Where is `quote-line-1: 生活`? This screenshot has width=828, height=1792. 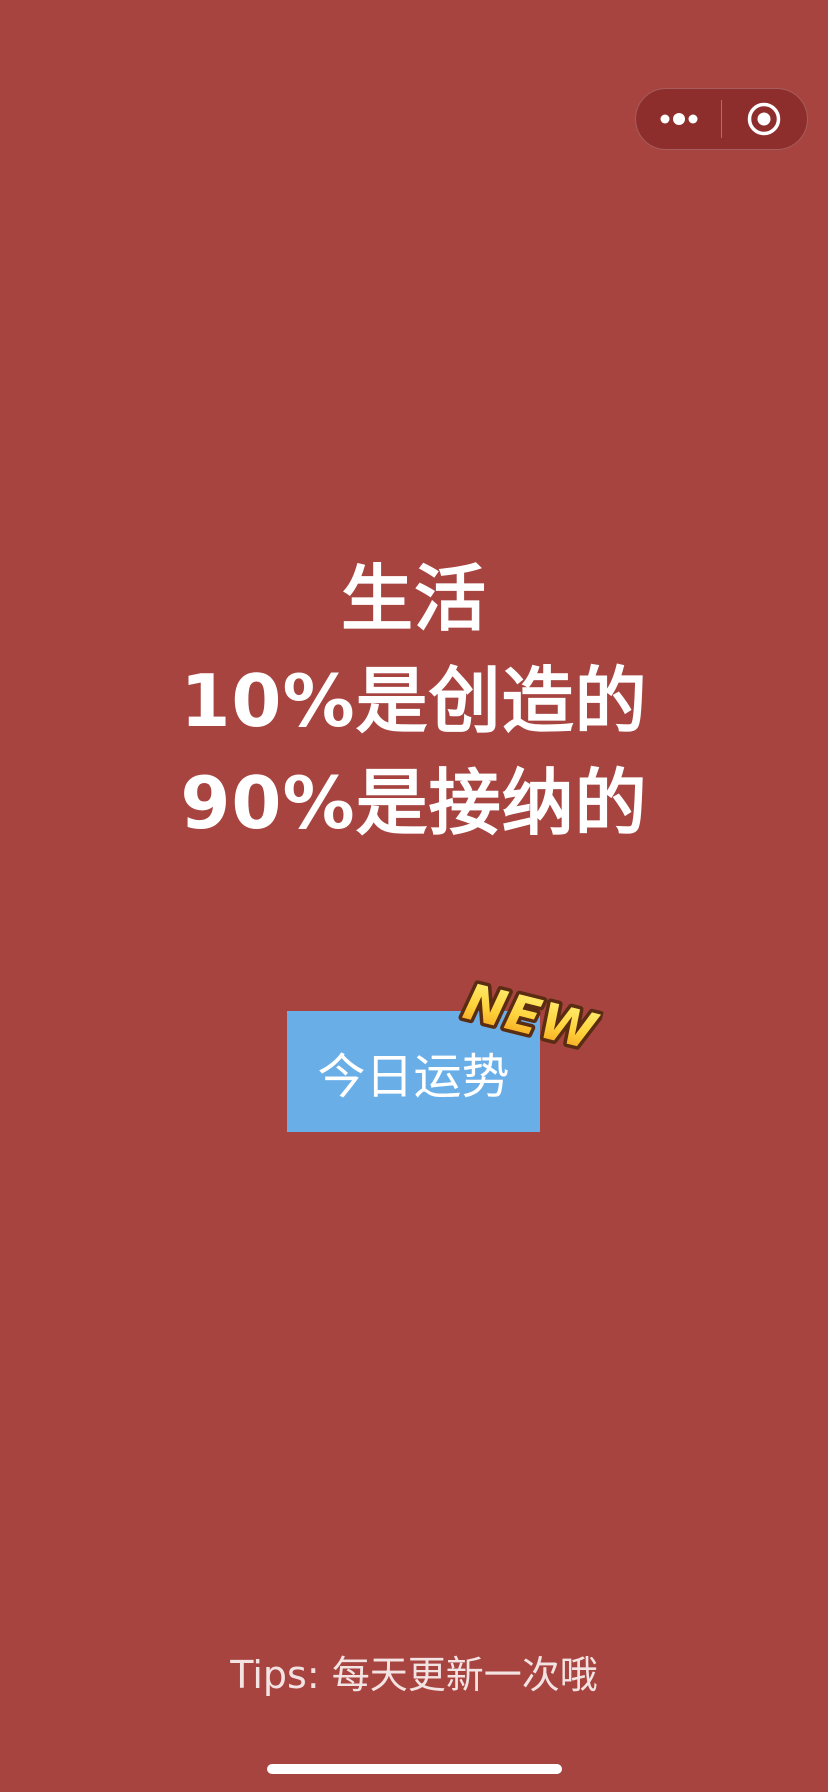
quote-line-1: 生活 is located at coordinates (413, 599).